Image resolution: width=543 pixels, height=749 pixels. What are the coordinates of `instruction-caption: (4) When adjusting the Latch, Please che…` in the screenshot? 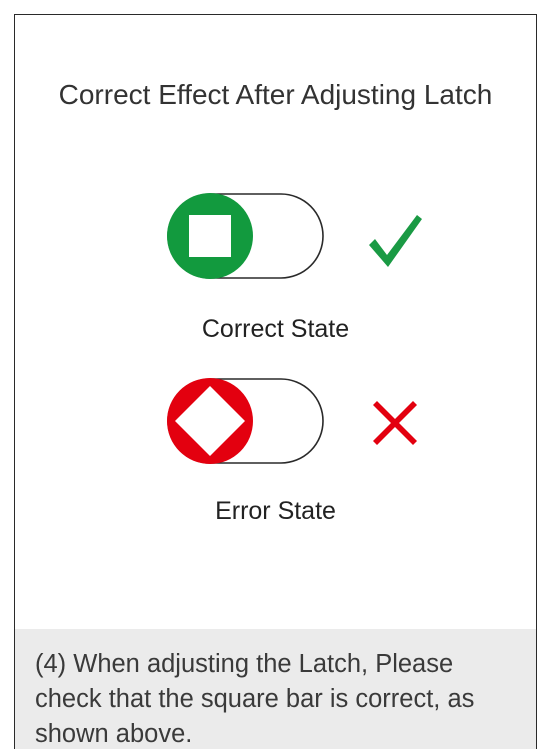 It's located at (255, 699).